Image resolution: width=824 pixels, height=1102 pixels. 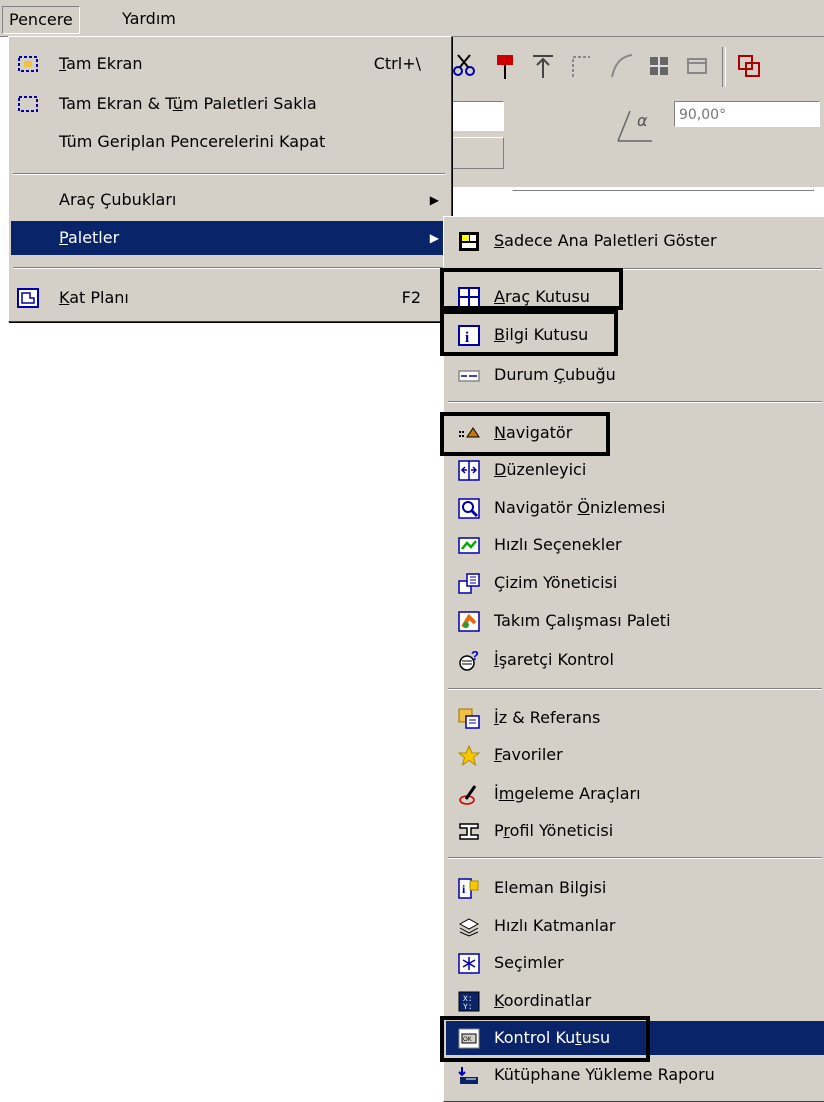 I want to click on sketch-tools-icon, so click(x=468, y=795).